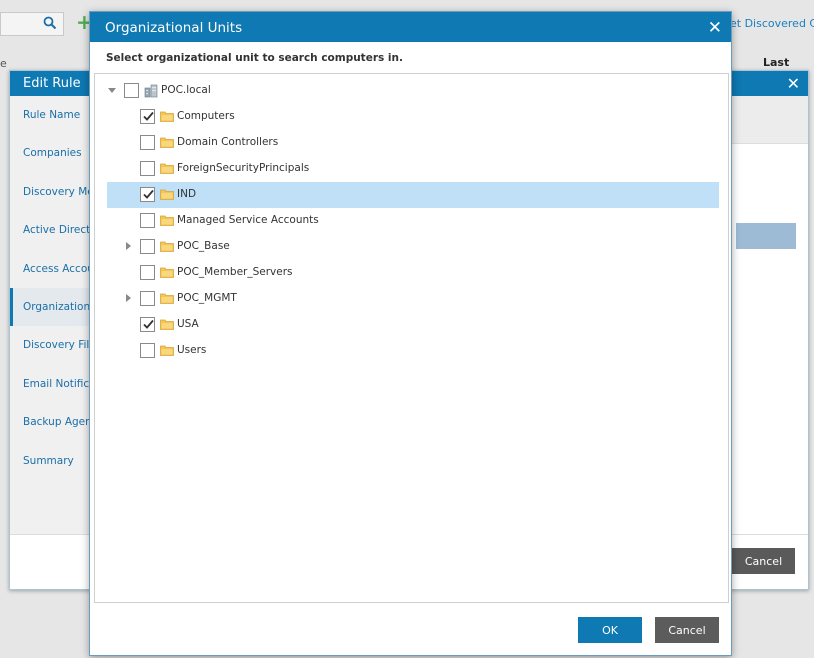  I want to click on collapse-arrow-icon, so click(112, 90).